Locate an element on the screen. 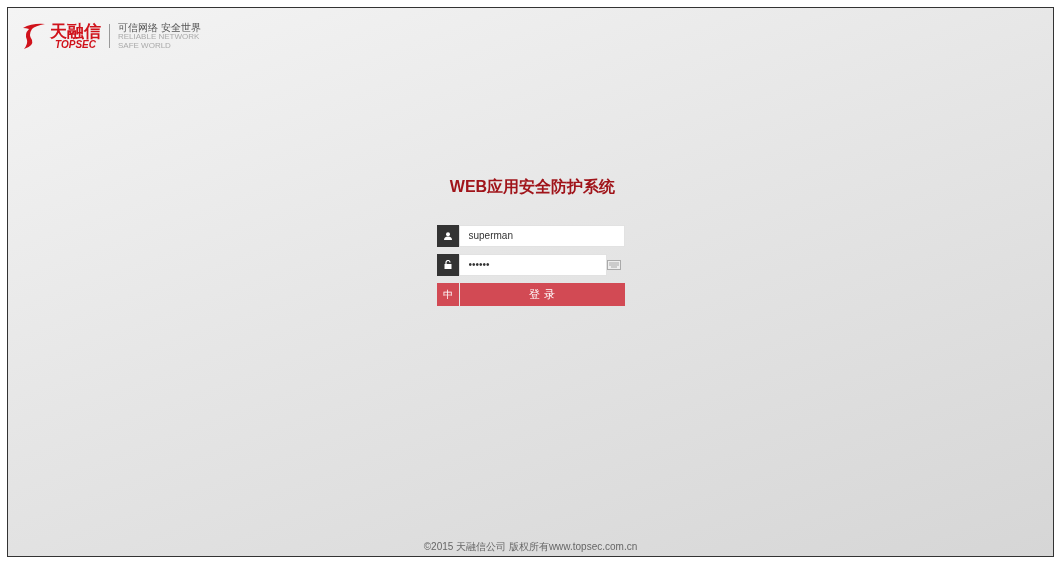  copyright-text: ©2015 天融信公司 版权所有www.topsec.com.cn is located at coordinates (530, 546).